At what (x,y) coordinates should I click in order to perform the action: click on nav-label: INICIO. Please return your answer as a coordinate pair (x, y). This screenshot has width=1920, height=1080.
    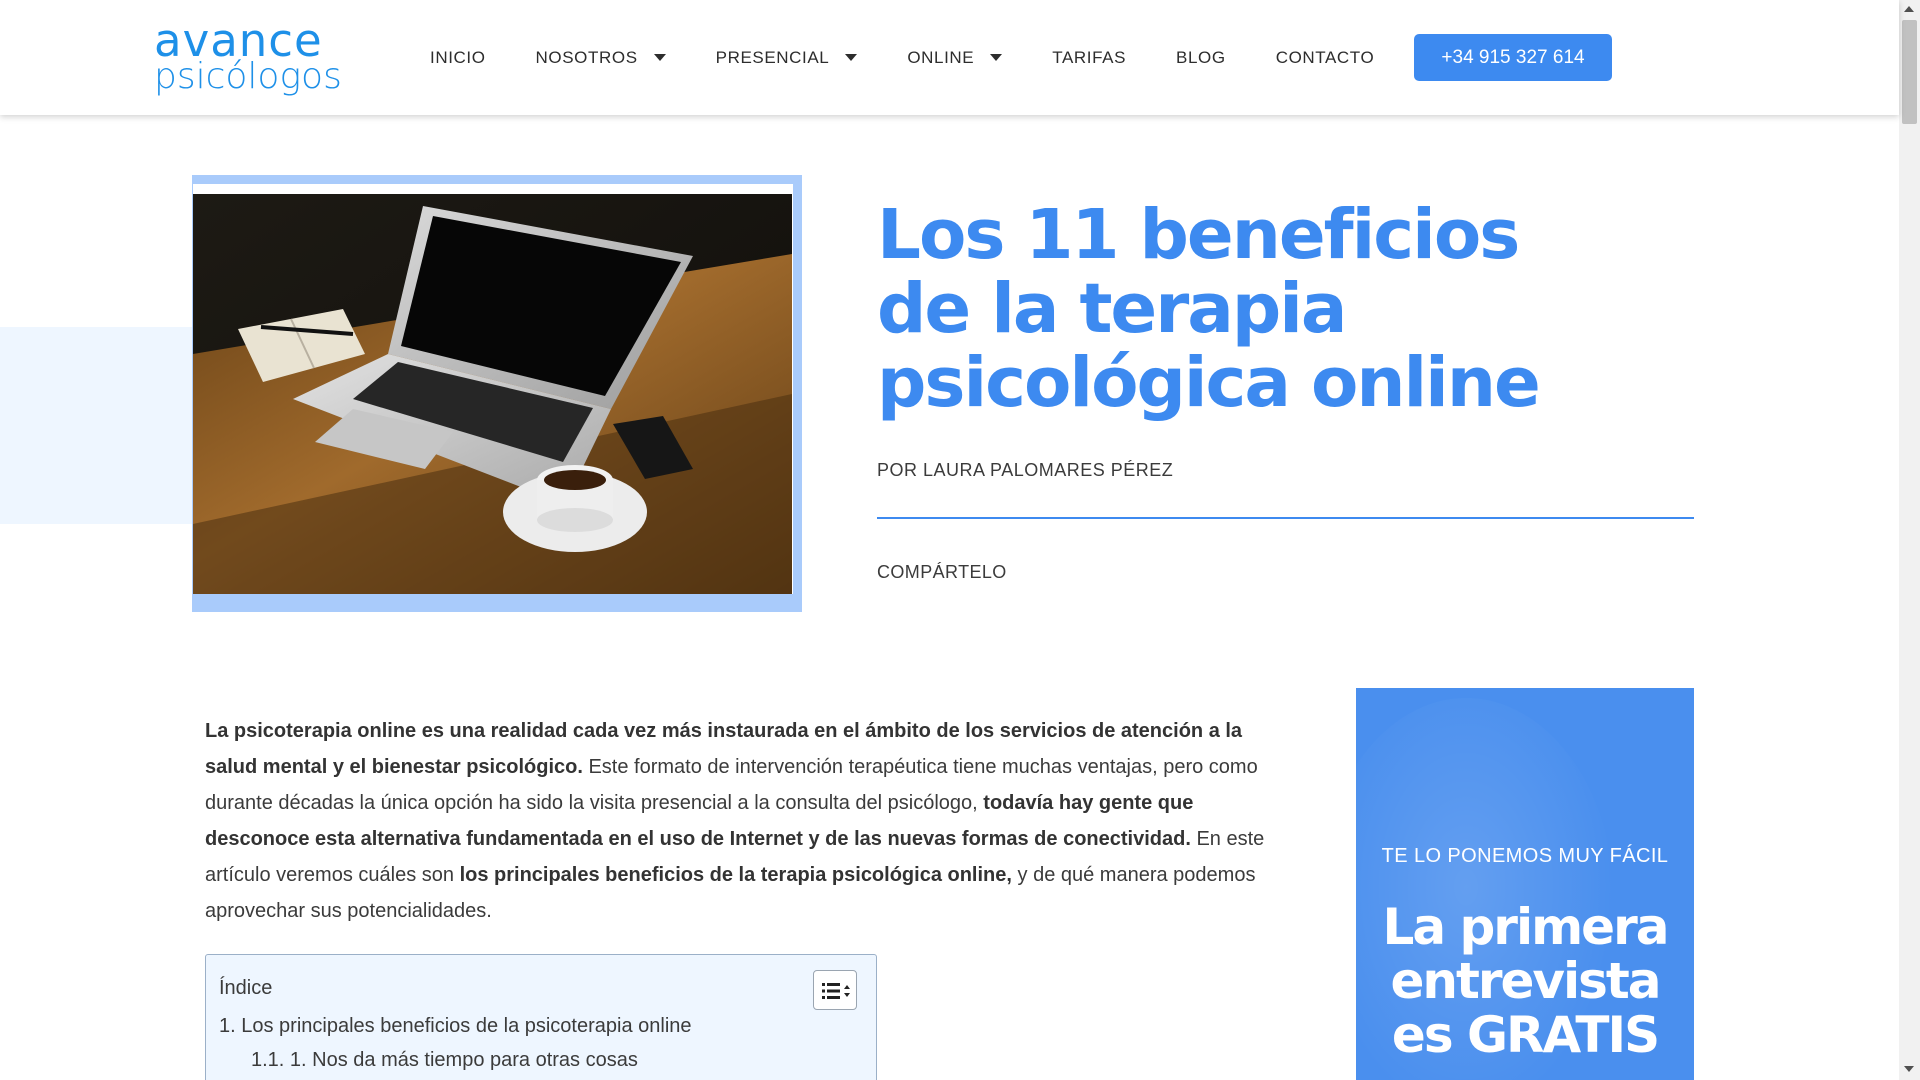
    Looking at the image, I should click on (458, 57).